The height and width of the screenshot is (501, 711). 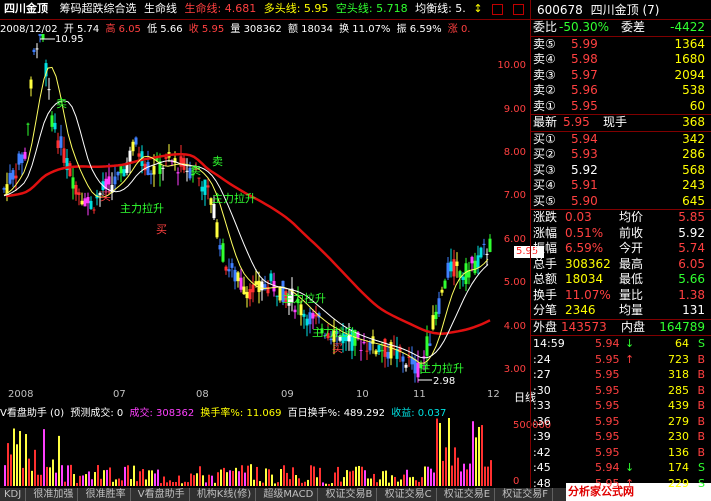 What do you see at coordinates (621, 375) in the screenshot?
I see `tick-row: :27 5.95 318 B` at bounding box center [621, 375].